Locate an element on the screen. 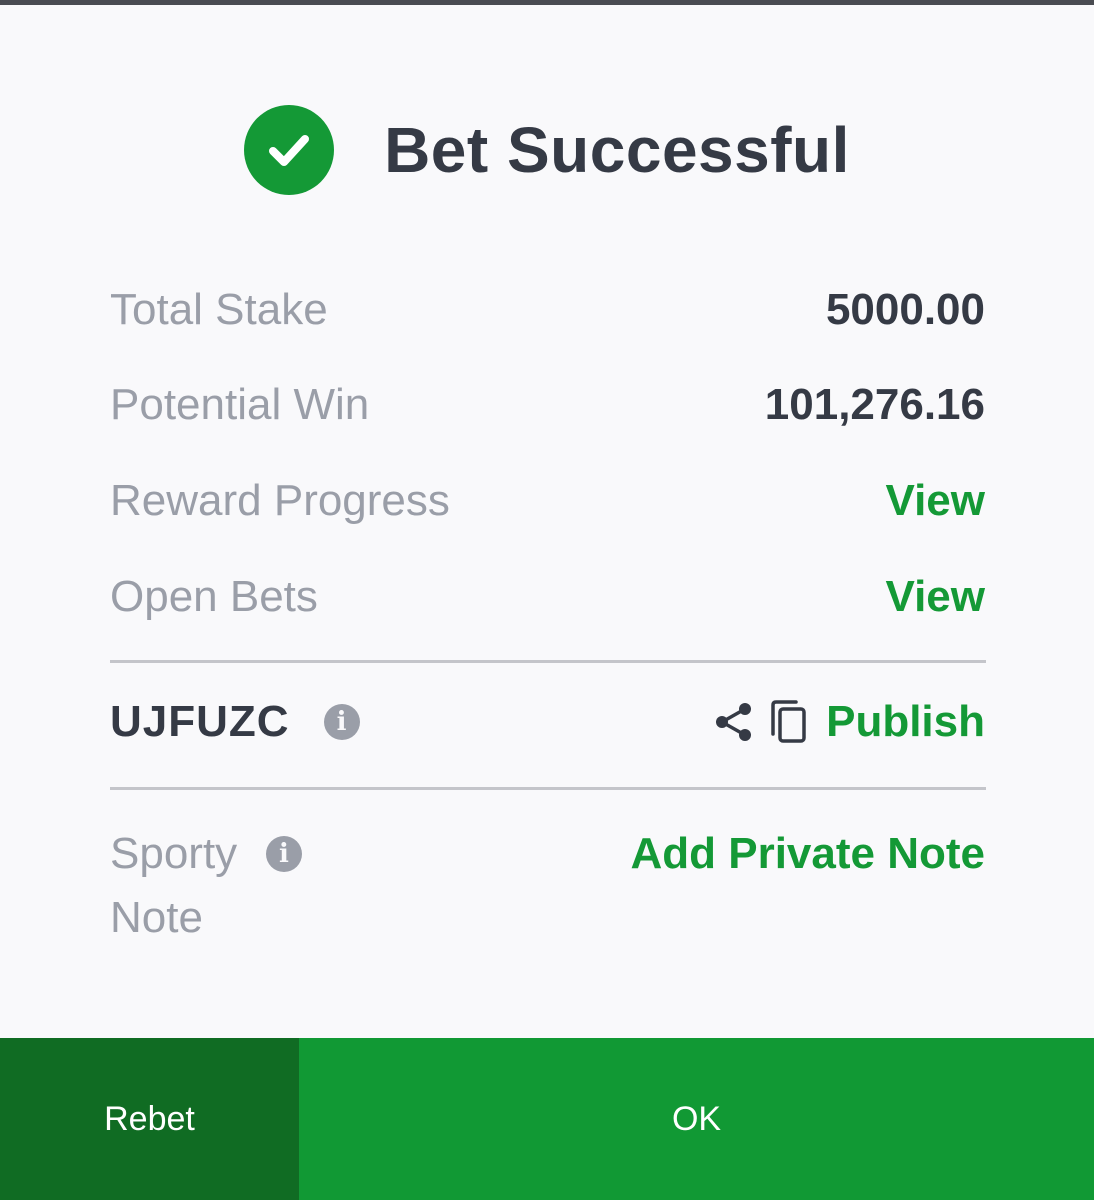 The height and width of the screenshot is (1200, 1094). share-icon is located at coordinates (734, 722).